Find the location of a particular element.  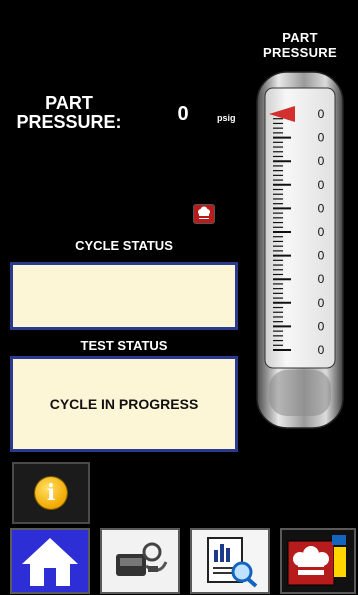

leak-tester-icon is located at coordinates (142, 559).